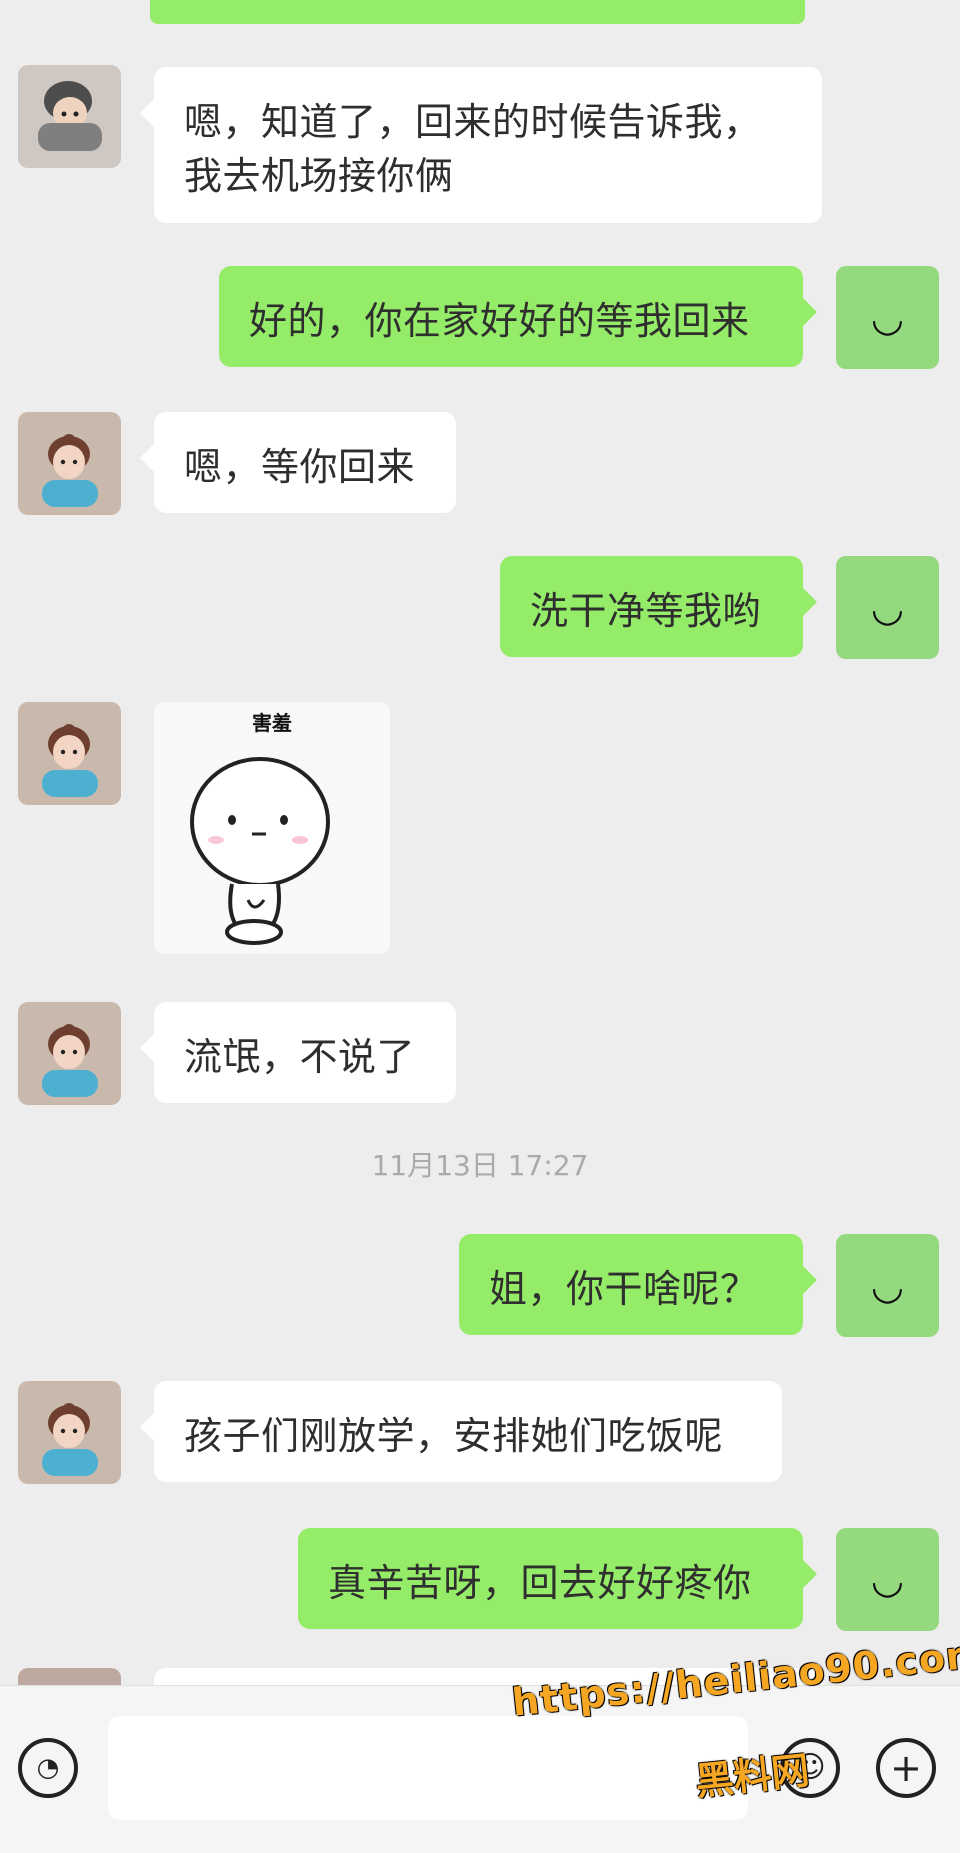 The height and width of the screenshot is (1853, 960). Describe the element at coordinates (461, 1431) in the screenshot. I see `message-bubble: 孩子们刚放学，安排她们吃饭呢` at that location.